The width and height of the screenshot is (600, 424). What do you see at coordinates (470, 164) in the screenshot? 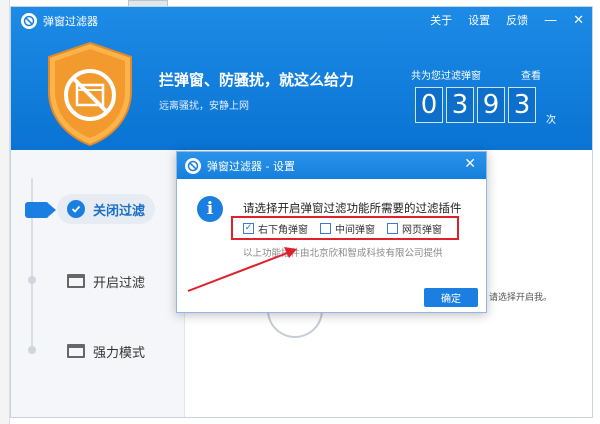
I see `dialog-close-icon: ✕` at bounding box center [470, 164].